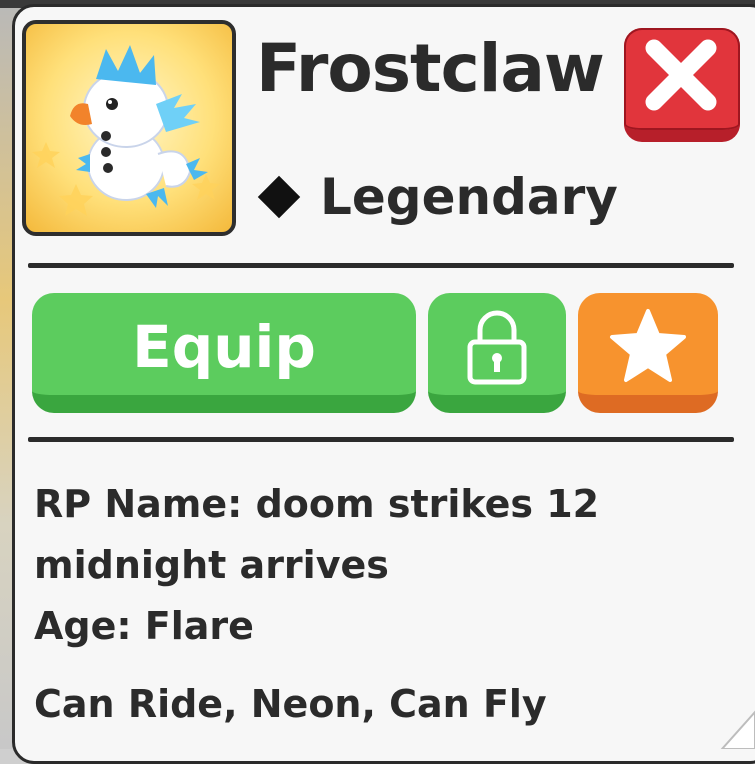 The height and width of the screenshot is (764, 755). I want to click on close-icon, so click(681, 75).